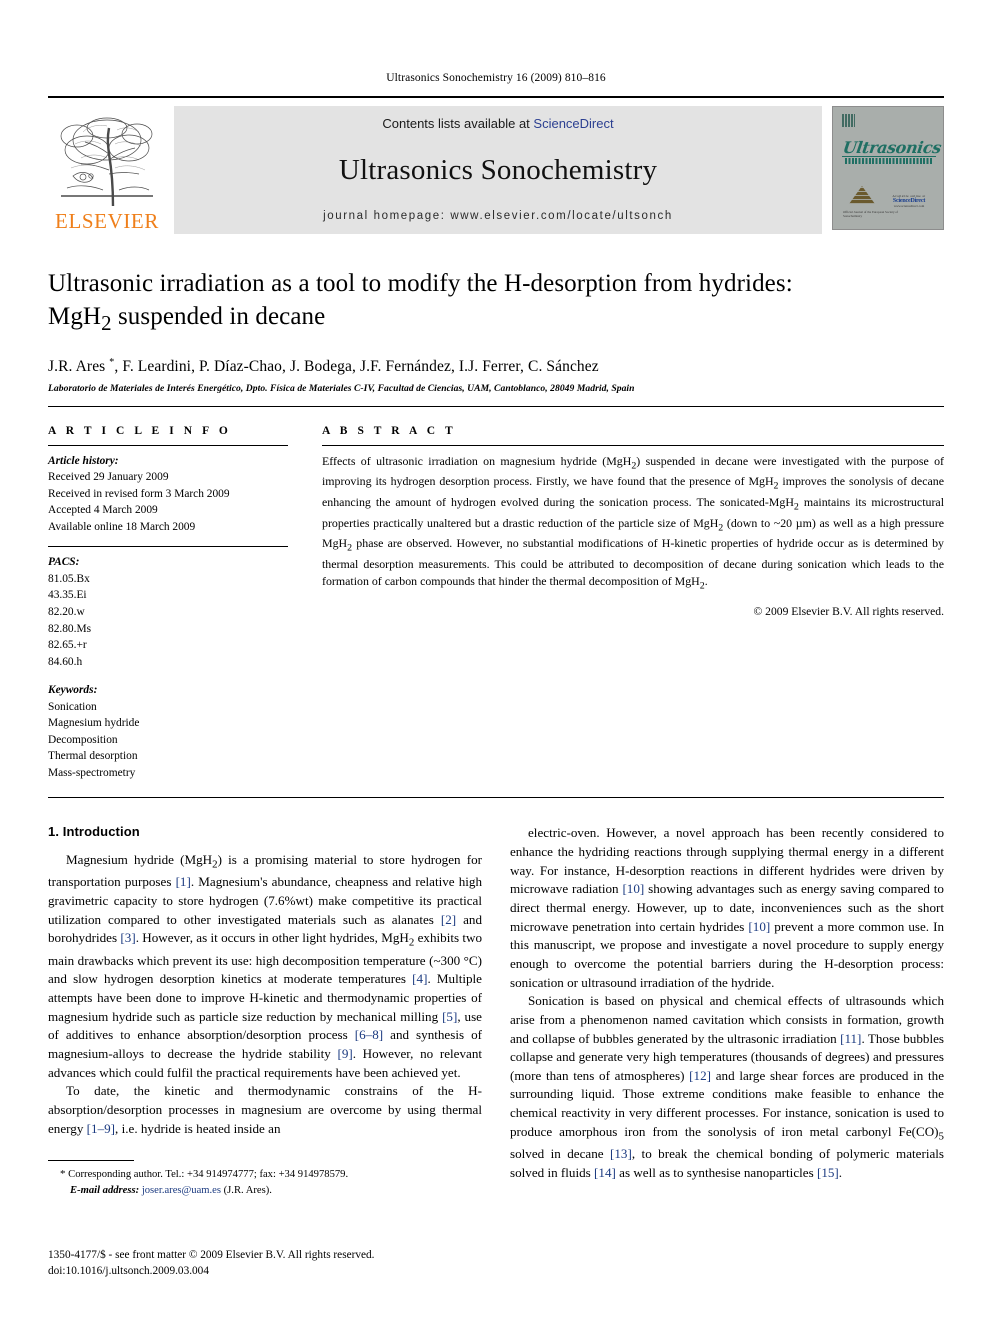 The image size is (992, 1323). I want to click on history-item: Received 29 January 2009, so click(108, 477).